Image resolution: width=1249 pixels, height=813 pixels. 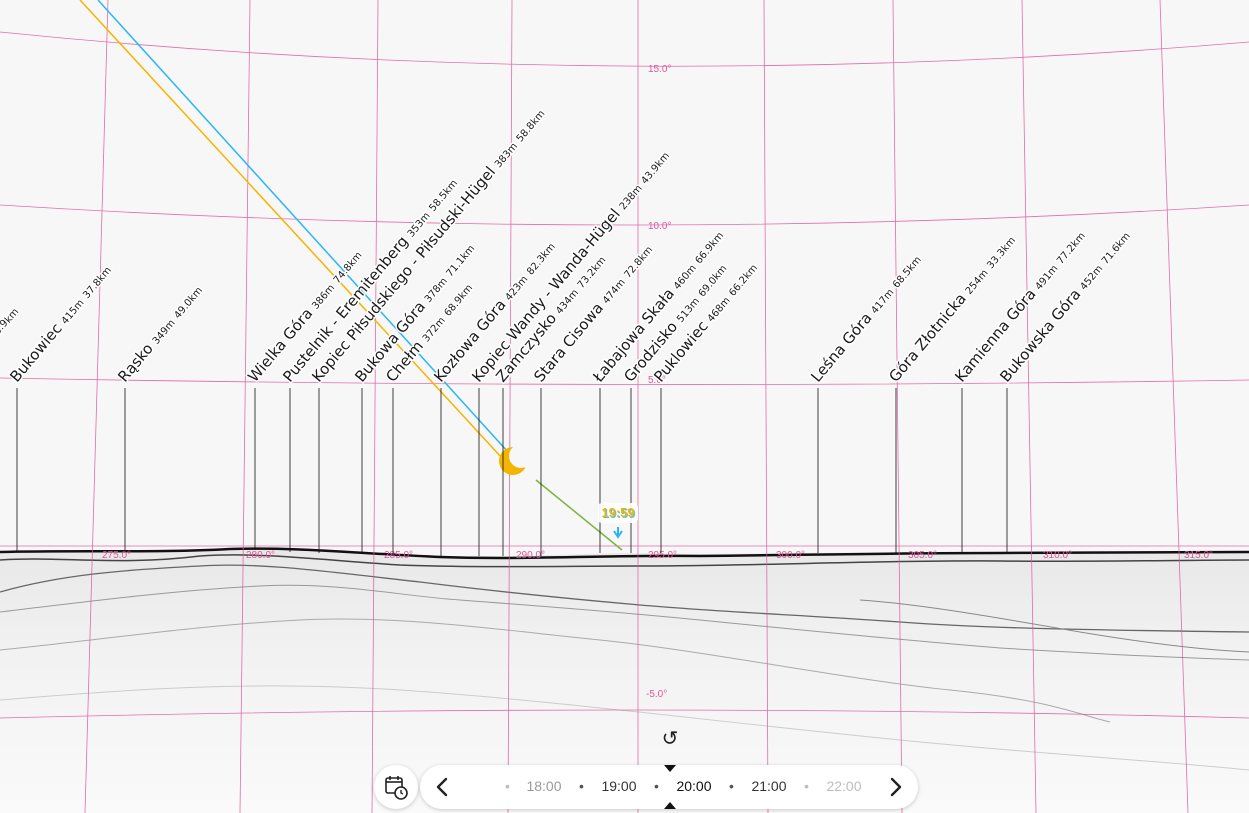 I want to click on timeline-hour-19: 19:00, so click(x=619, y=786).